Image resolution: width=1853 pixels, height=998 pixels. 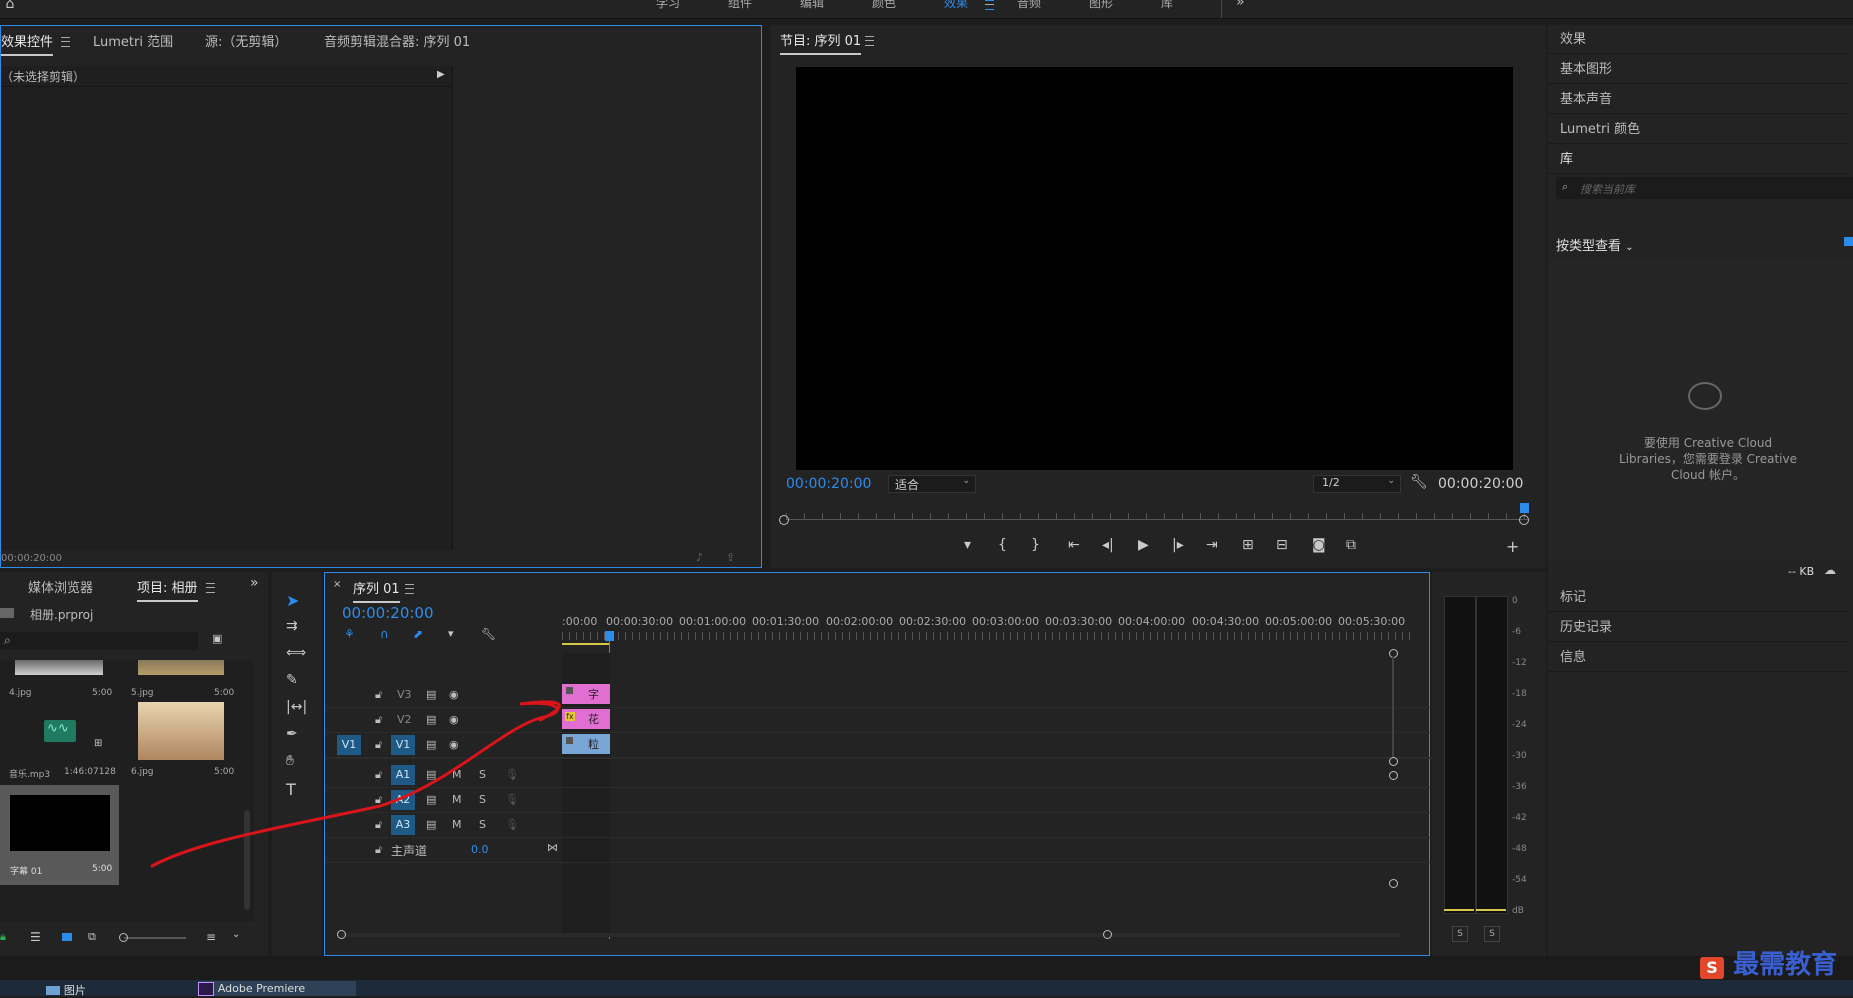 I want to click on timeline-timecode: 00:00:20:00, so click(x=388, y=613).